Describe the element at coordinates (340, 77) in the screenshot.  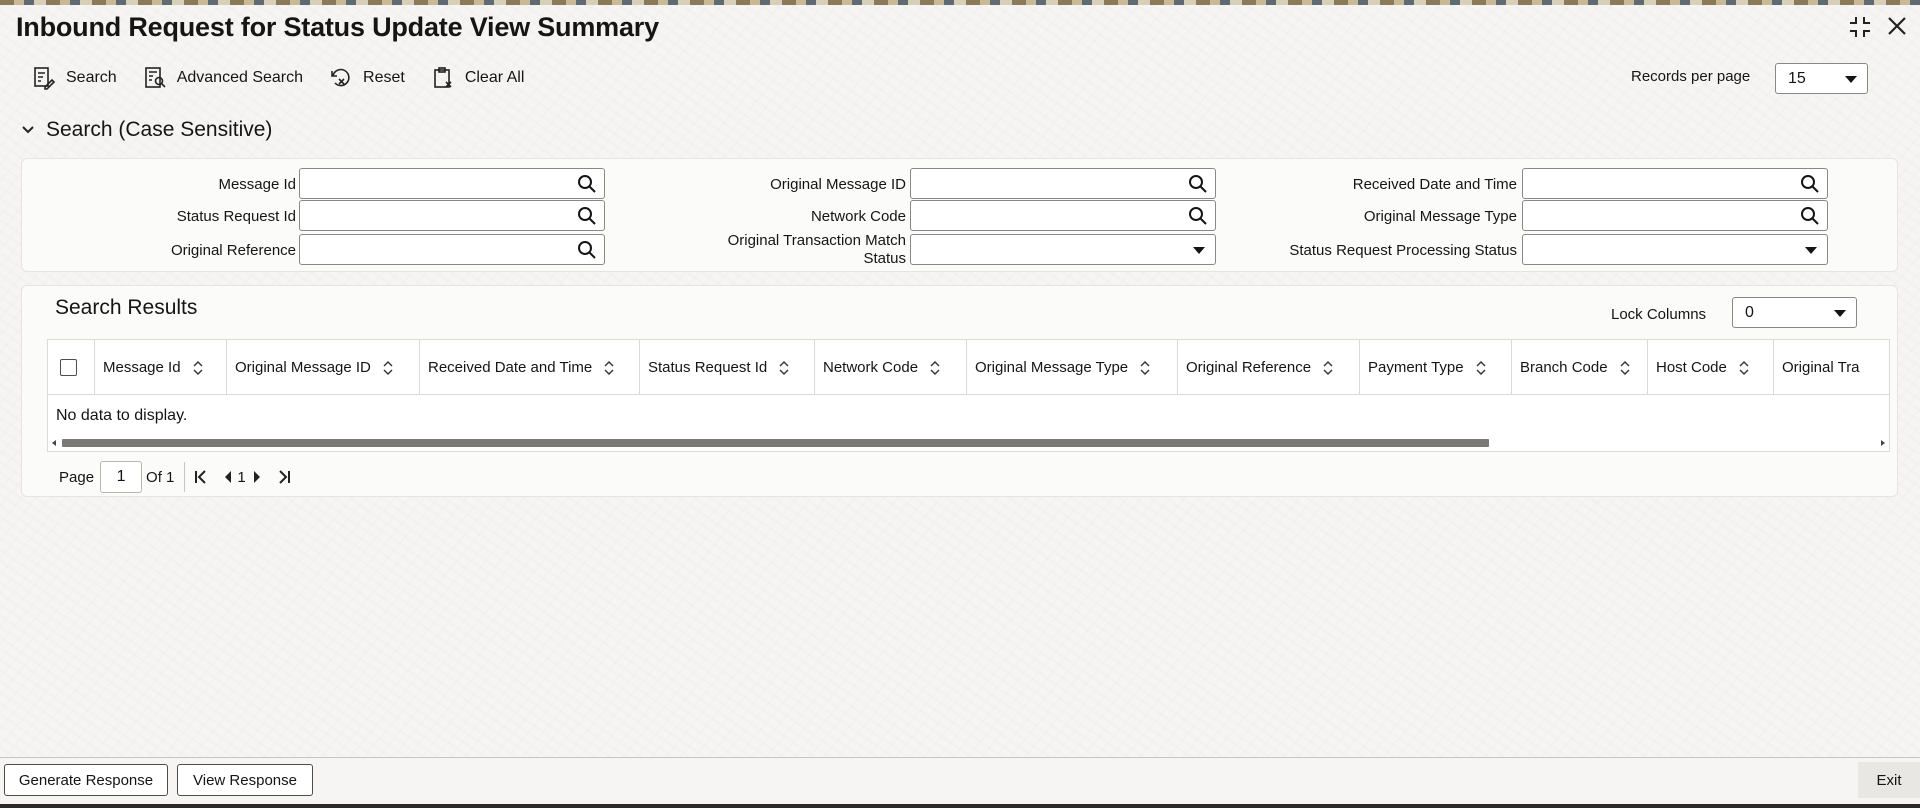
I see `reset-icon` at that location.